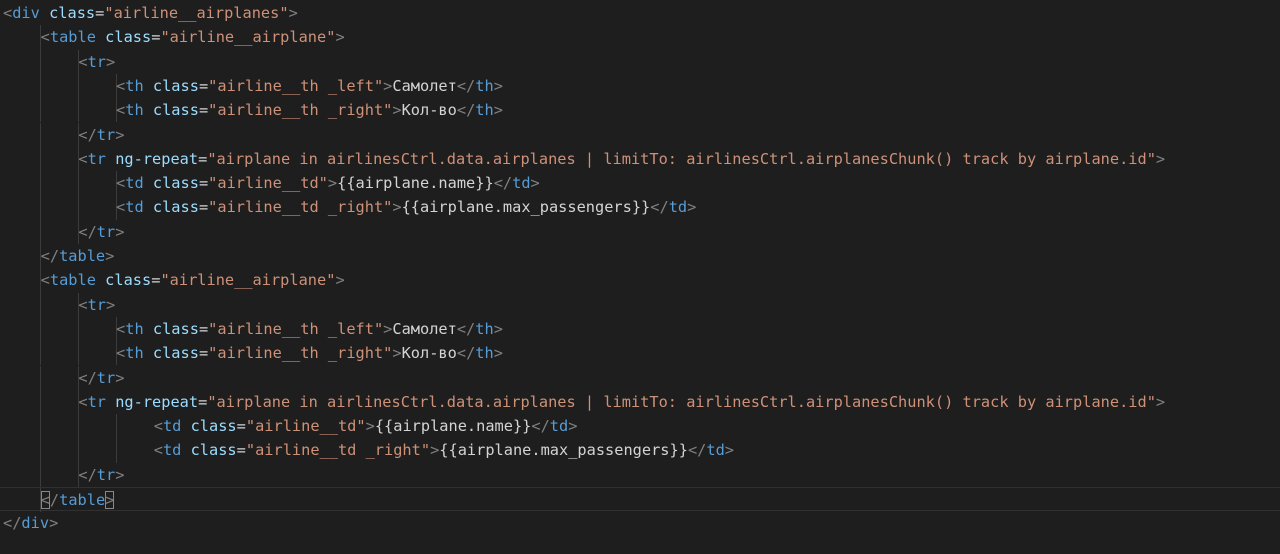 This screenshot has width=1280, height=554. Describe the element at coordinates (193, 280) in the screenshot. I see `code-text: <table class="airline__airplane">` at that location.